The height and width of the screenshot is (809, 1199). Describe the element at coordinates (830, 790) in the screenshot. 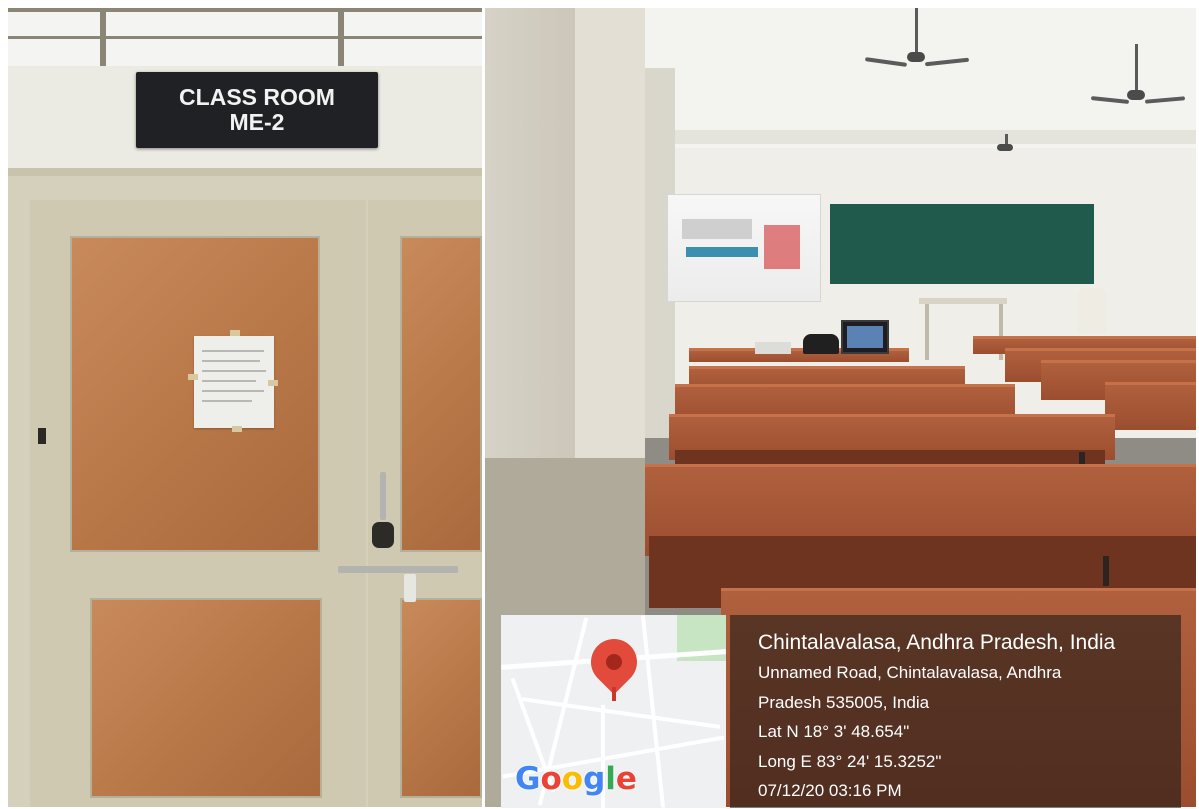

I see `timestamp: 07/12/20 03:16 PM` at that location.